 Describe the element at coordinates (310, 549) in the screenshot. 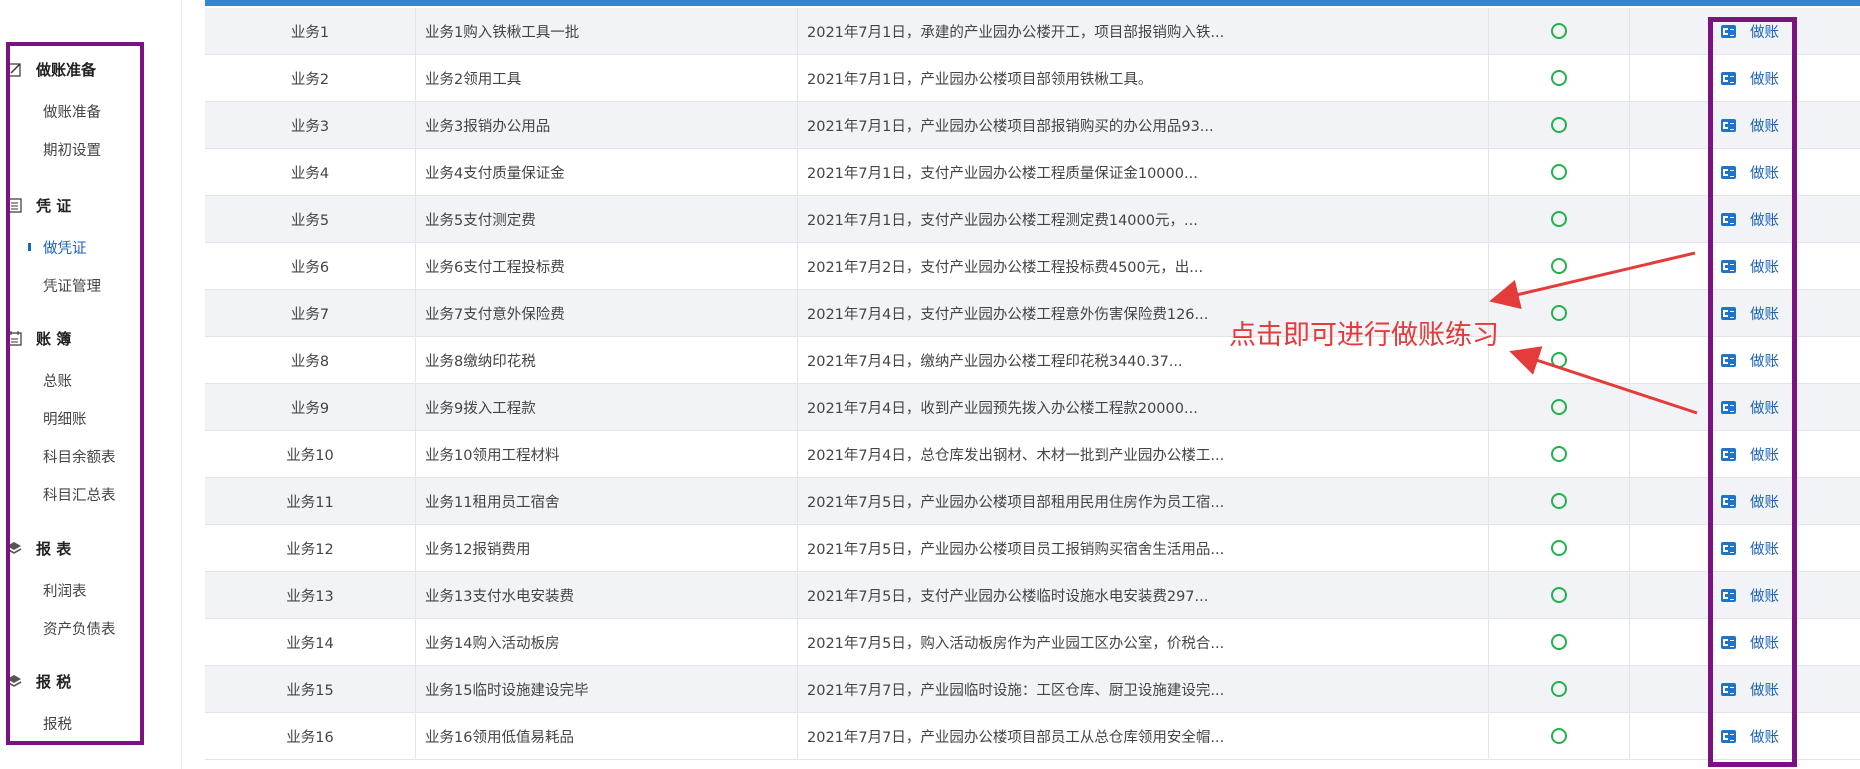

I see `business-name: 业务12` at that location.